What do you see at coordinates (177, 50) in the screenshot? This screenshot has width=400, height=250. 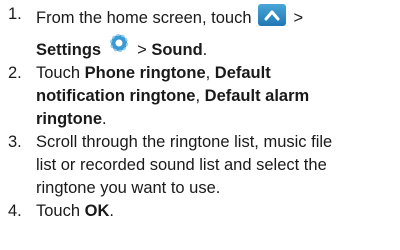 I see `sound-label: Sound` at bounding box center [177, 50].